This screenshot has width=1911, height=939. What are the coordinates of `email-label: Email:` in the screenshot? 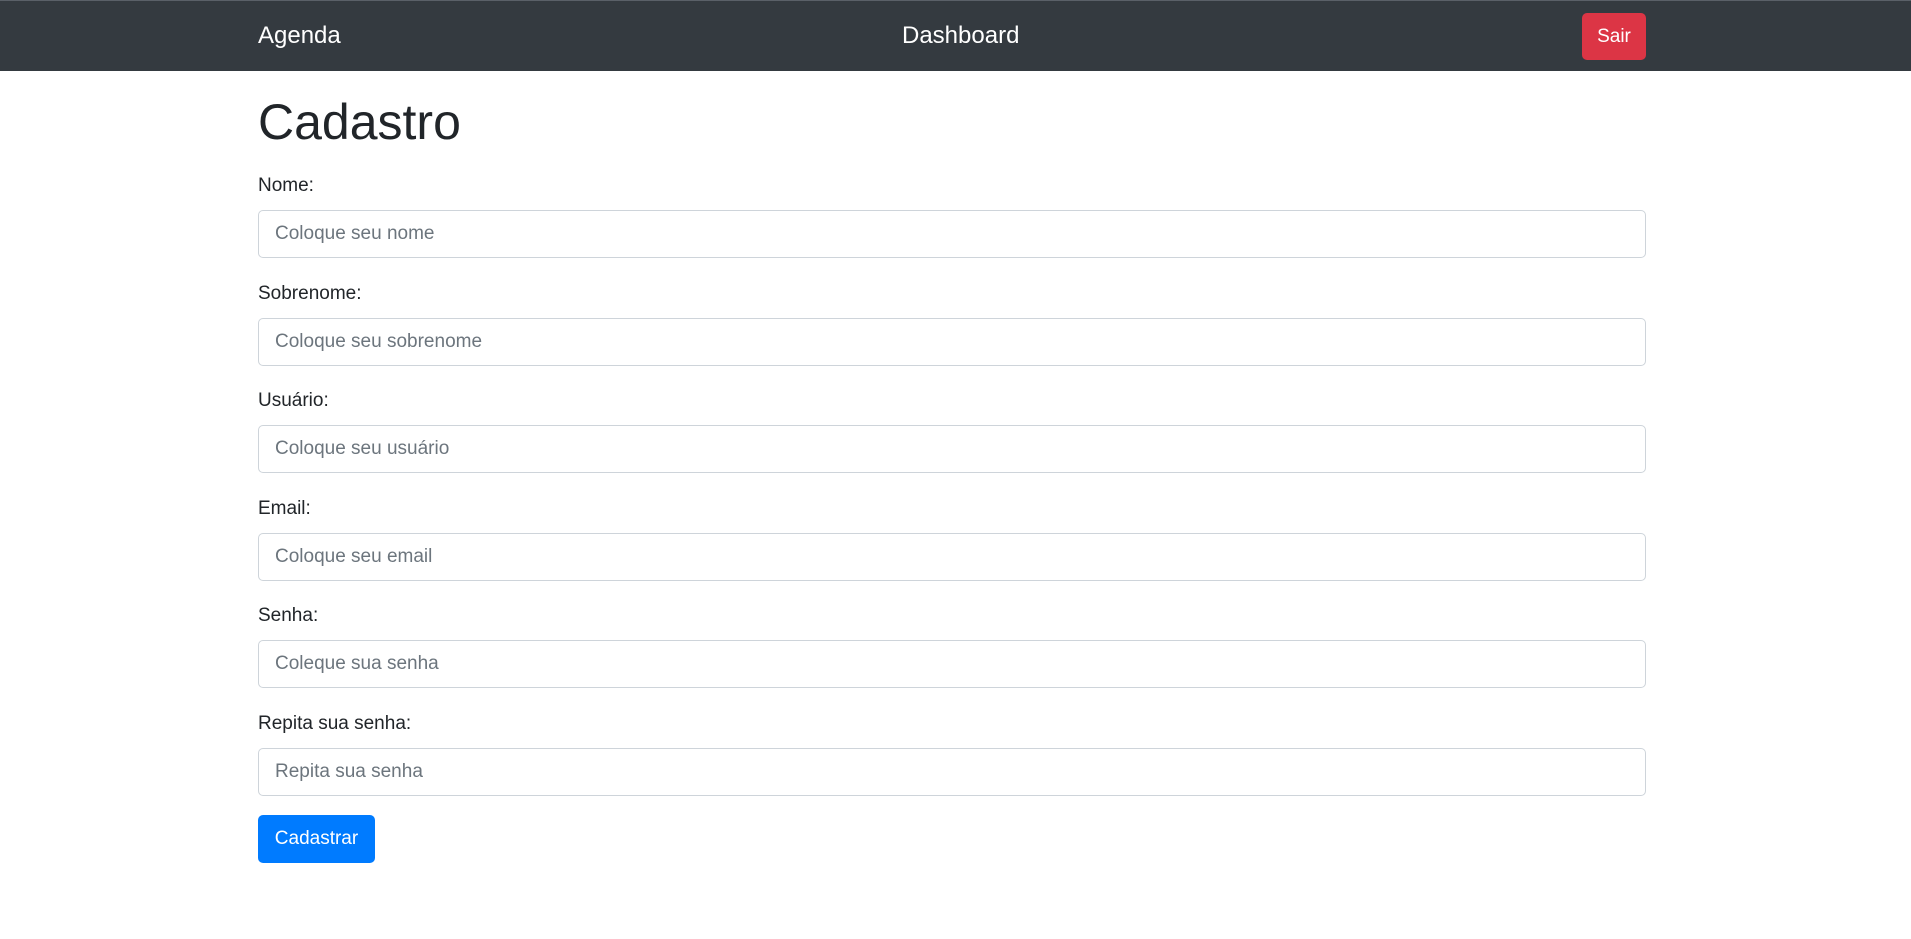 It's located at (284, 508).